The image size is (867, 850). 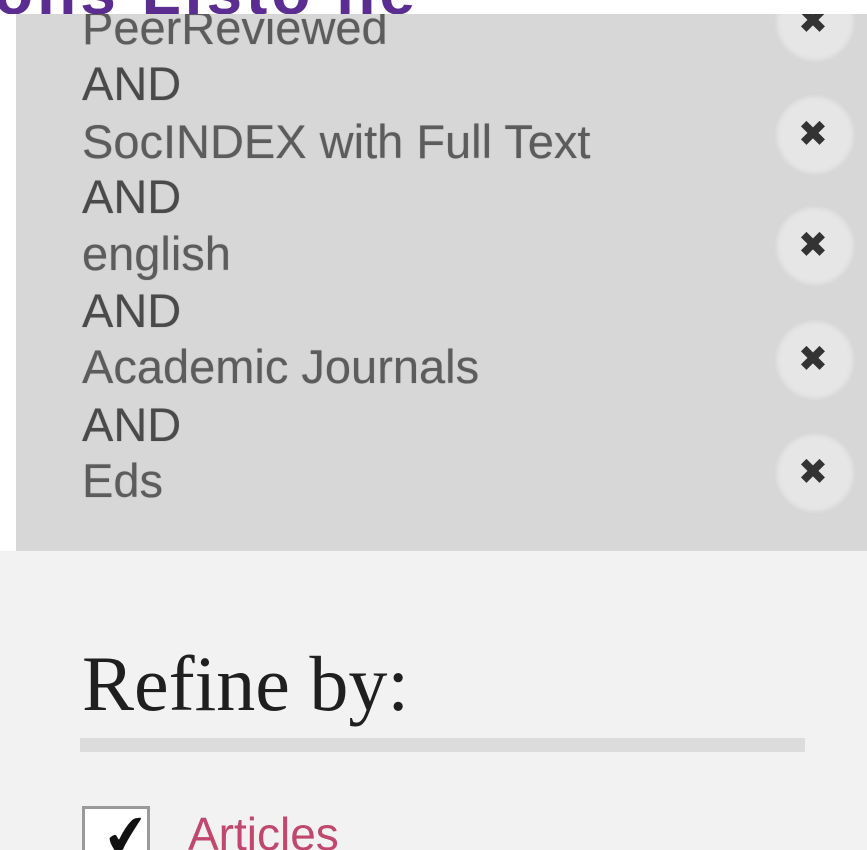 I want to click on filter-label-english: english, so click(x=156, y=253).